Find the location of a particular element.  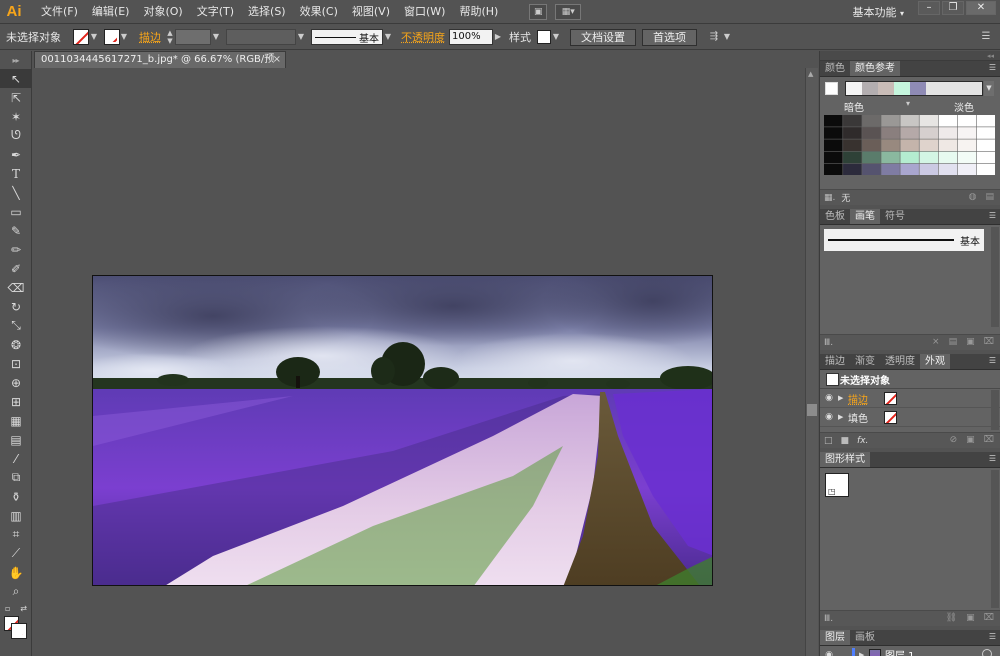

brush-definition-dropdown: 基本 is located at coordinates (347, 37).